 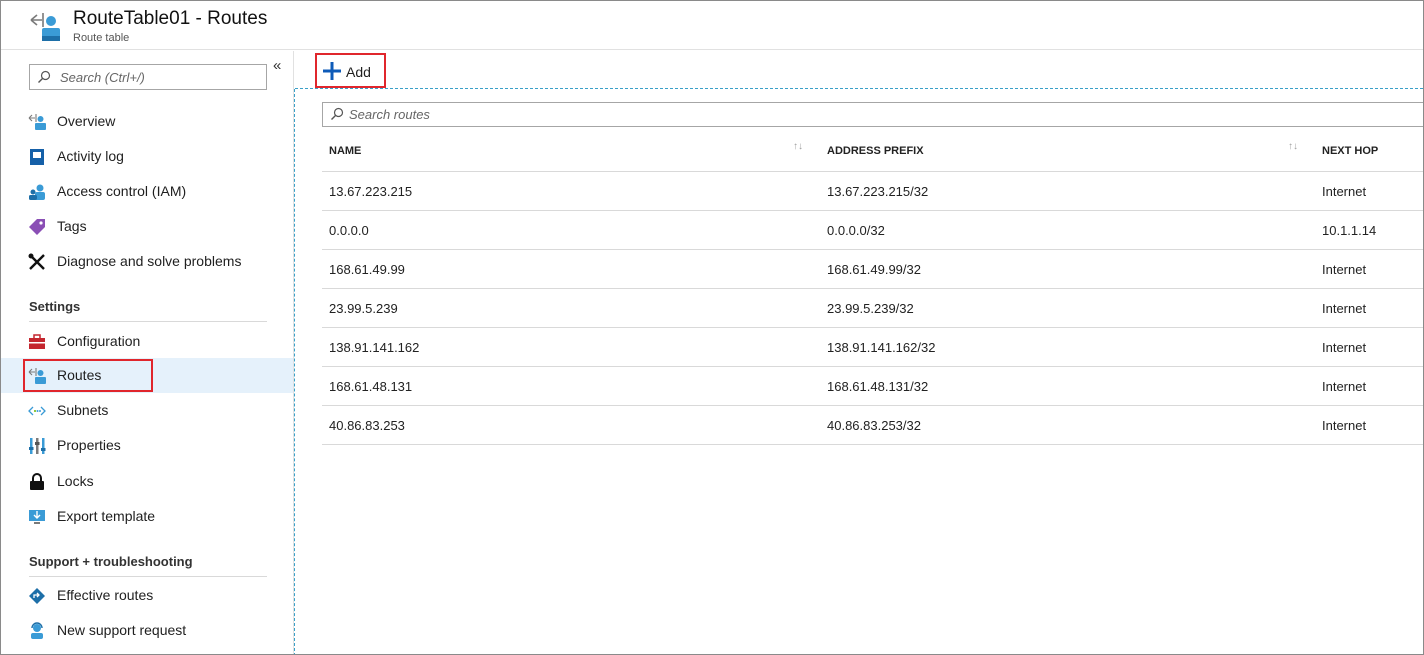 What do you see at coordinates (349, 230) in the screenshot?
I see `route-name-cell: 0.0.0.0` at bounding box center [349, 230].